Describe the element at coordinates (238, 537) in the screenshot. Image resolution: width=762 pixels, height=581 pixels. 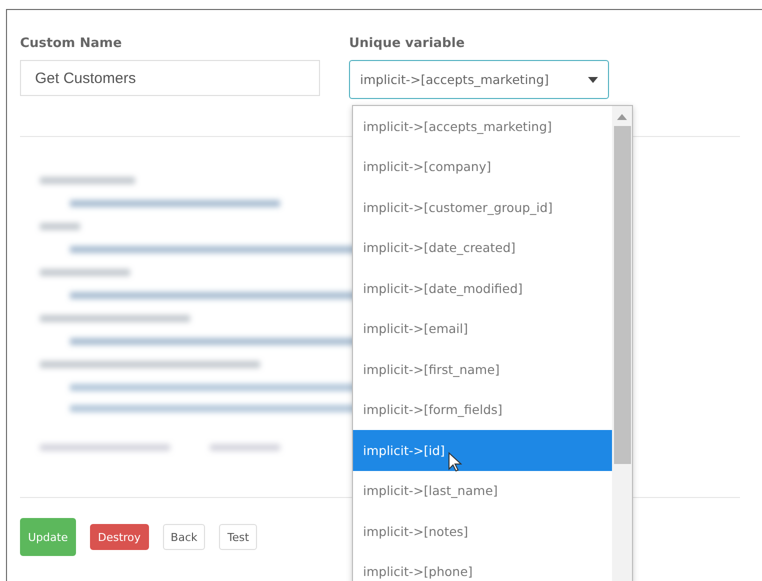
I see `action-button: Test` at that location.